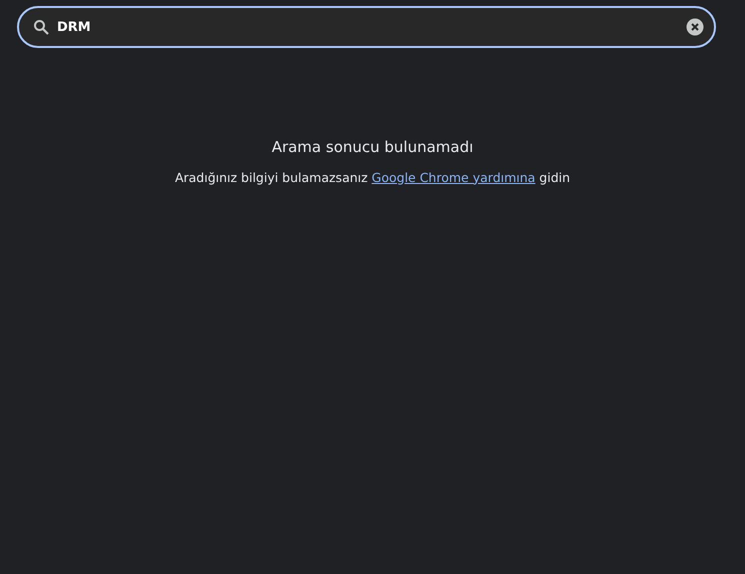  Describe the element at coordinates (372, 147) in the screenshot. I see `empty-state-title: Arama sonucu bulunamadı` at that location.